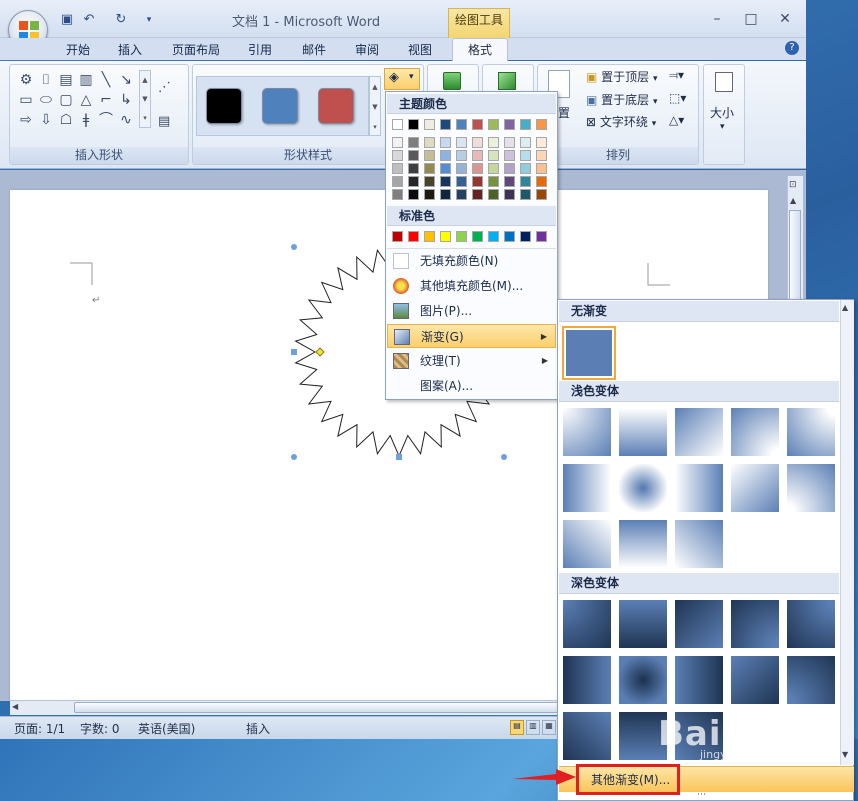 This screenshot has width=858, height=801. What do you see at coordinates (676, 120) in the screenshot?
I see `rotate-icon: △▾` at bounding box center [676, 120].